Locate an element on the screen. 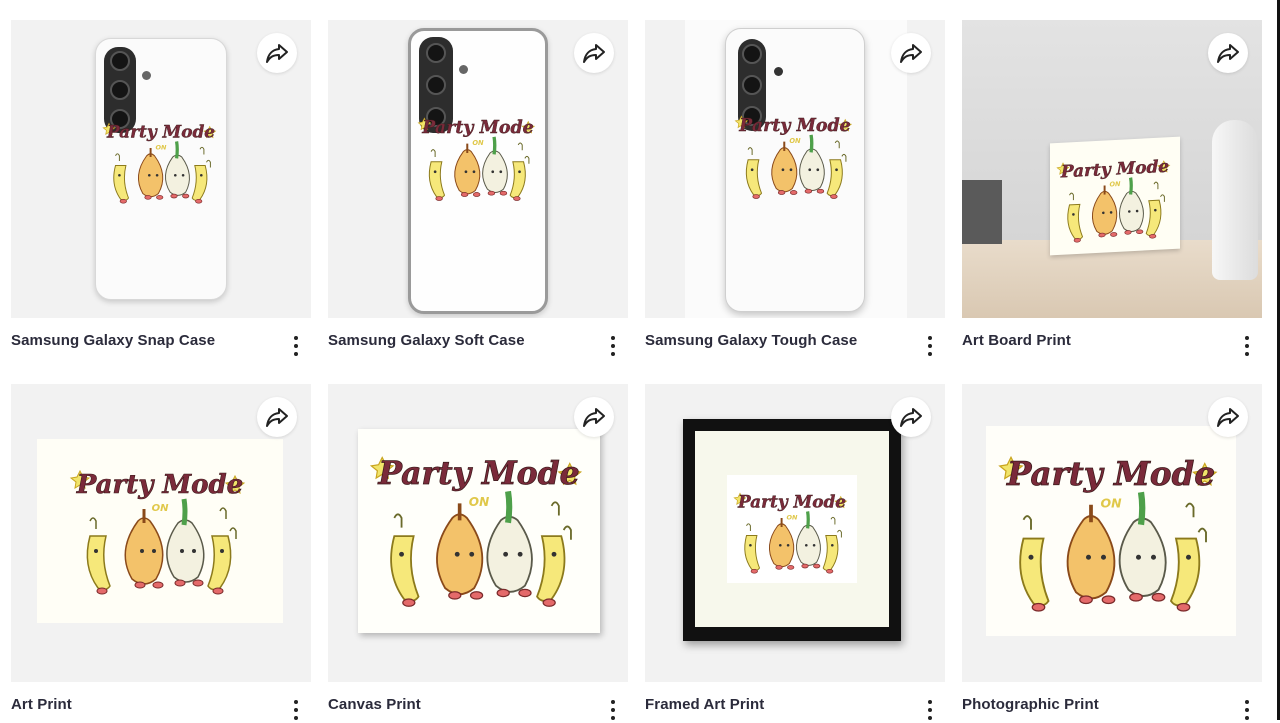 The width and height of the screenshot is (1280, 723). product-card-footer: Samsung Galaxy Soft Case is located at coordinates (478, 345).